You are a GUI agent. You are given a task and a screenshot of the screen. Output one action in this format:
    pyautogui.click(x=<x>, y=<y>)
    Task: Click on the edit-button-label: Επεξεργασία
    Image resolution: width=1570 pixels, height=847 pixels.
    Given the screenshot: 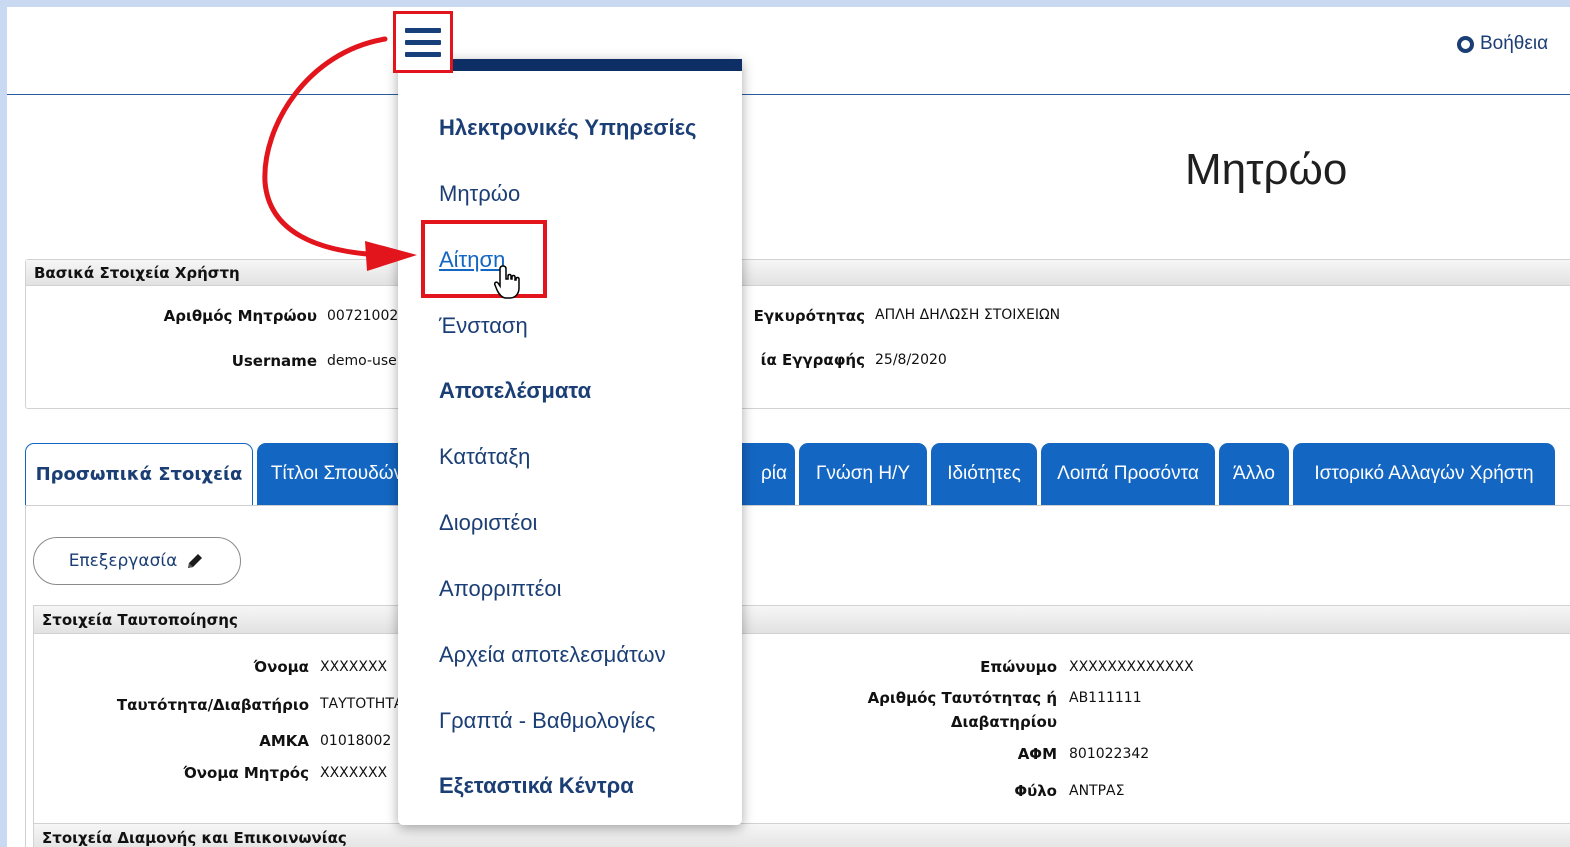 What is the action you would take?
    pyautogui.click(x=123, y=561)
    